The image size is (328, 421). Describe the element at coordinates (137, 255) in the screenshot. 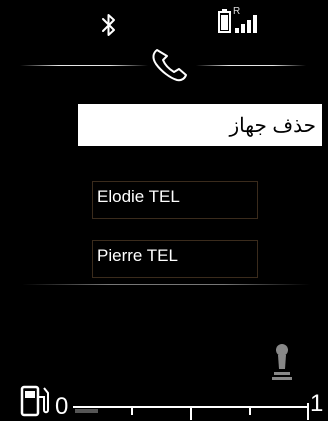

I see `device-label: Pierre TEL` at that location.